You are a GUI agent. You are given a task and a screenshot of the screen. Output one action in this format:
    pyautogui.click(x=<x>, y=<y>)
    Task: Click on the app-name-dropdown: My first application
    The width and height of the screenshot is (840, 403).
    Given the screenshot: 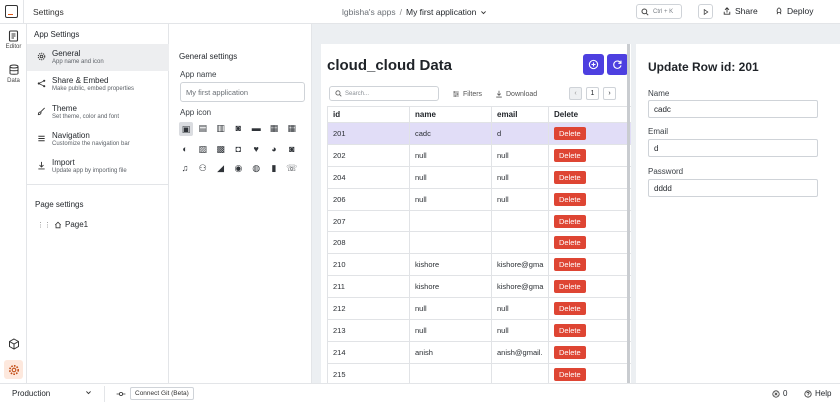 What is the action you would take?
    pyautogui.click(x=441, y=12)
    